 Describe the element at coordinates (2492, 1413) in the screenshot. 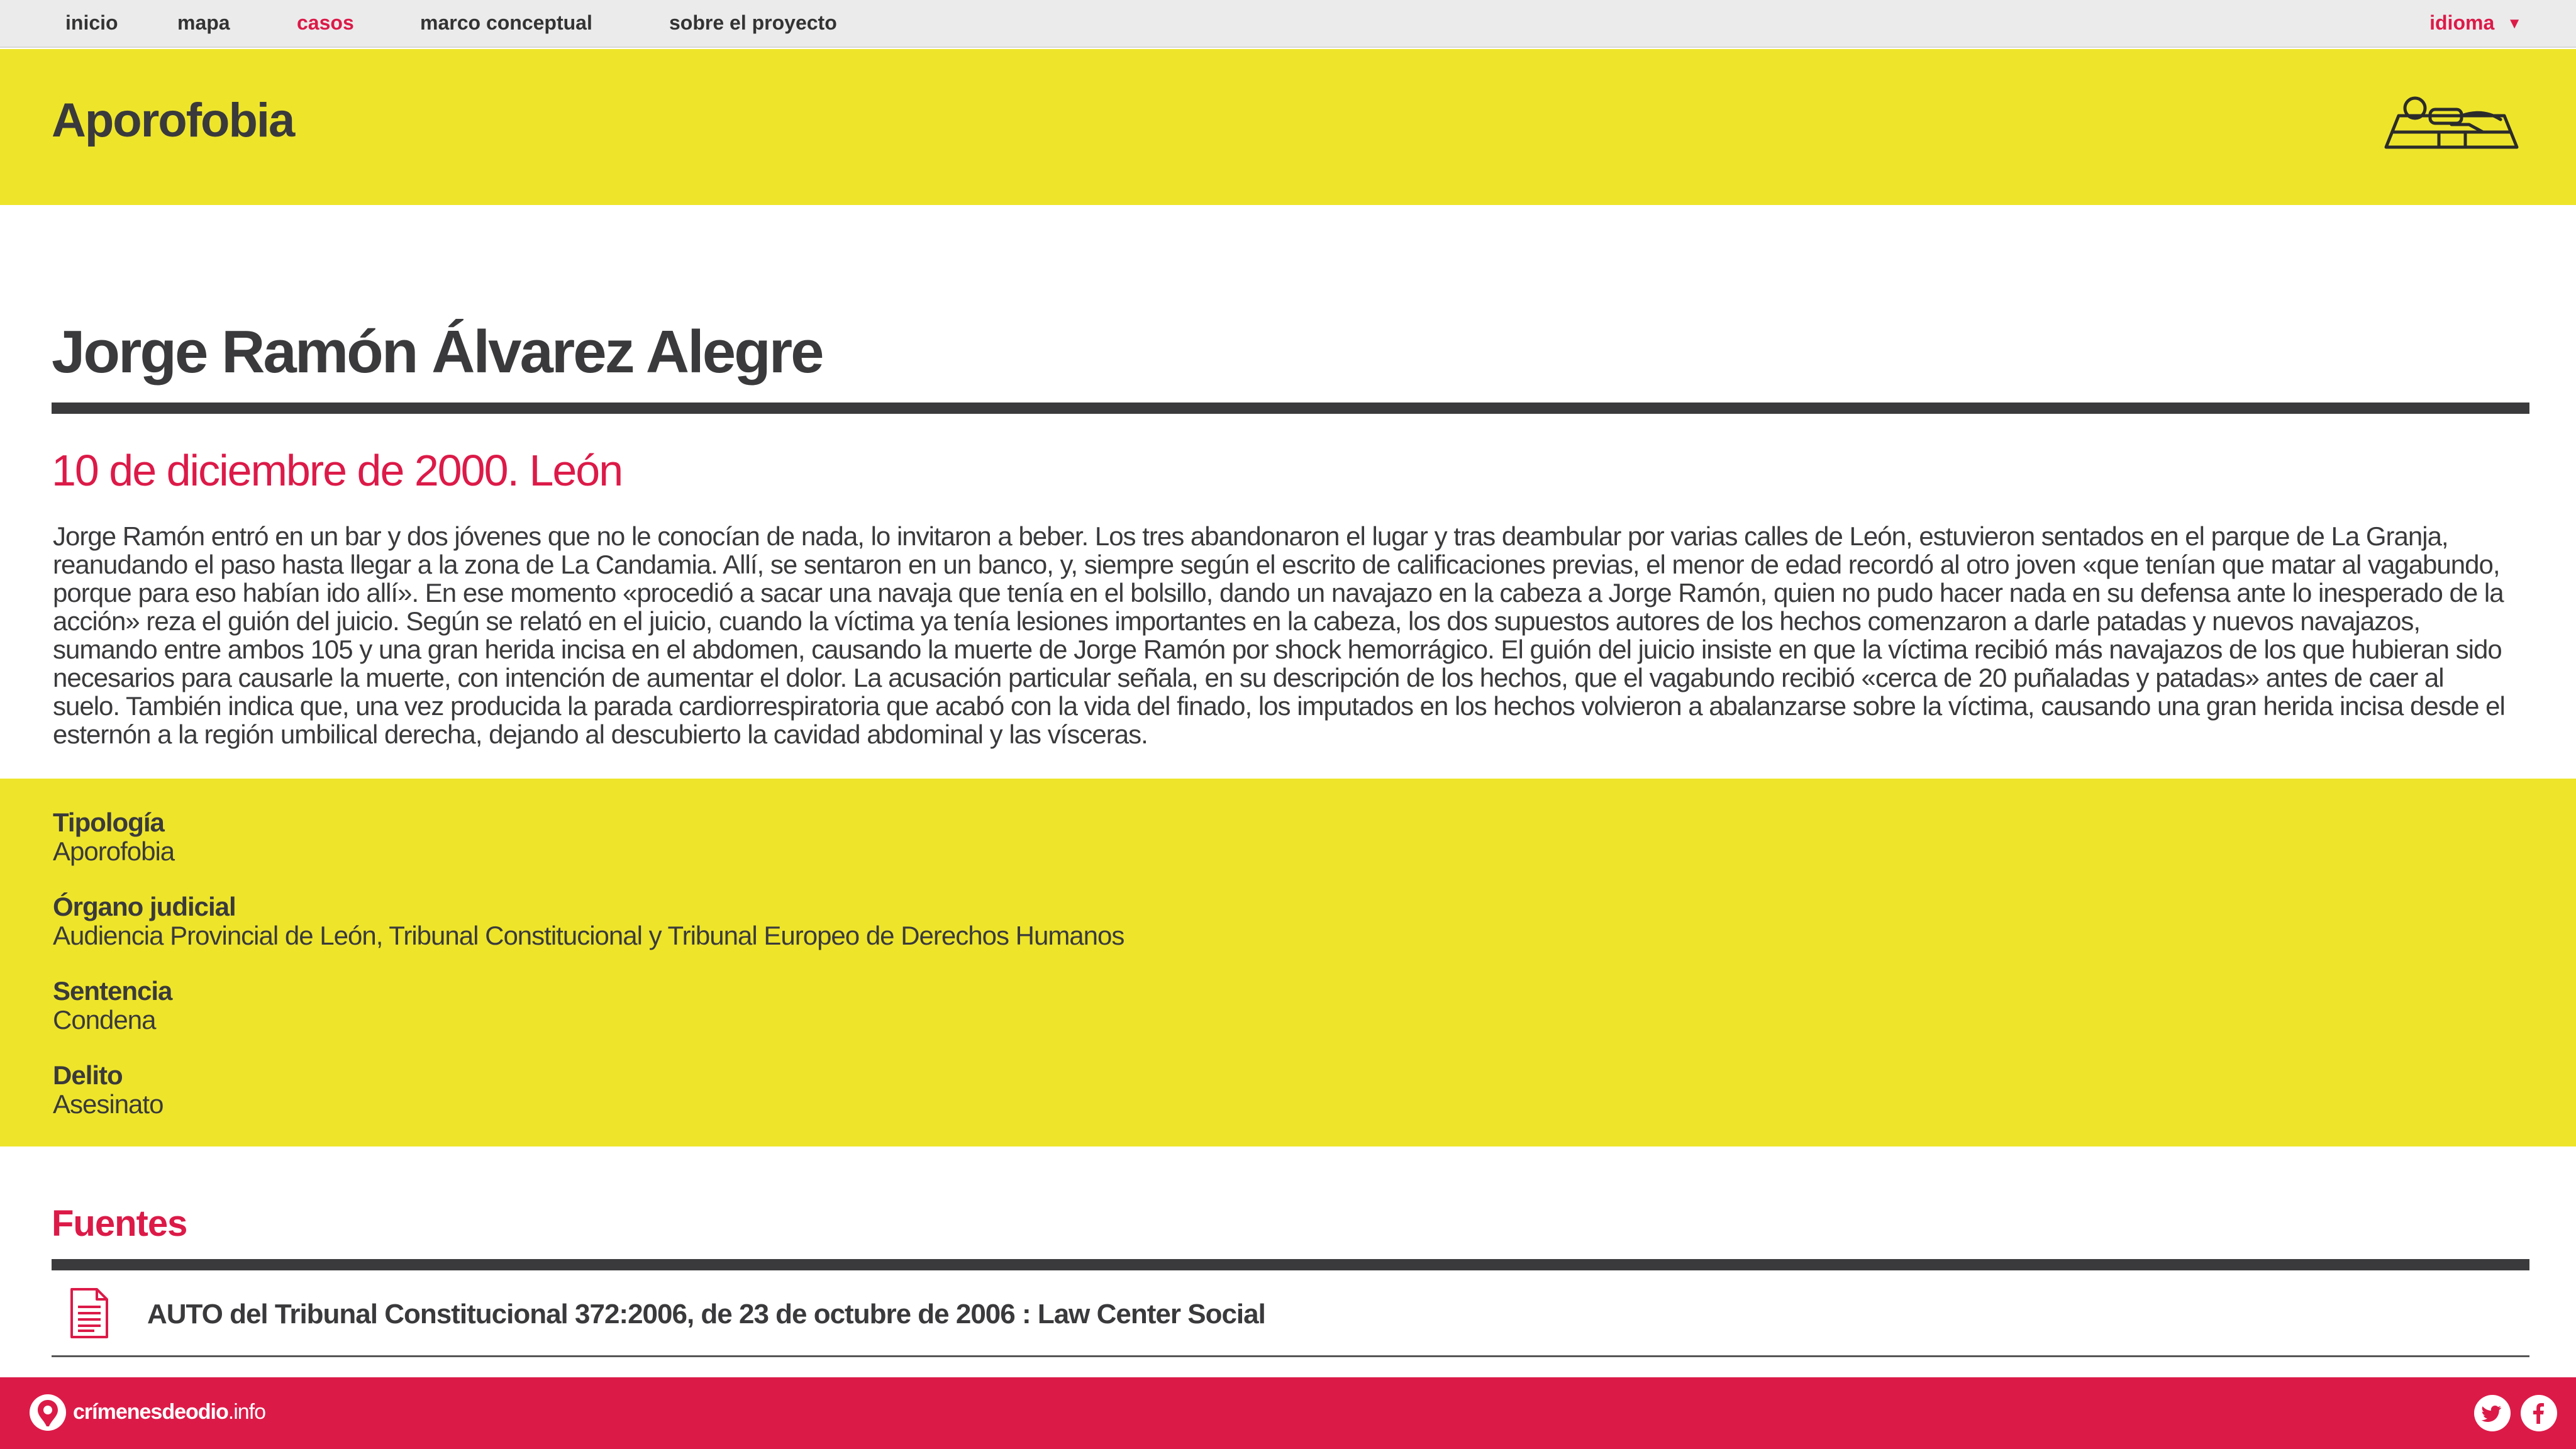

I see `twitter-icon` at that location.